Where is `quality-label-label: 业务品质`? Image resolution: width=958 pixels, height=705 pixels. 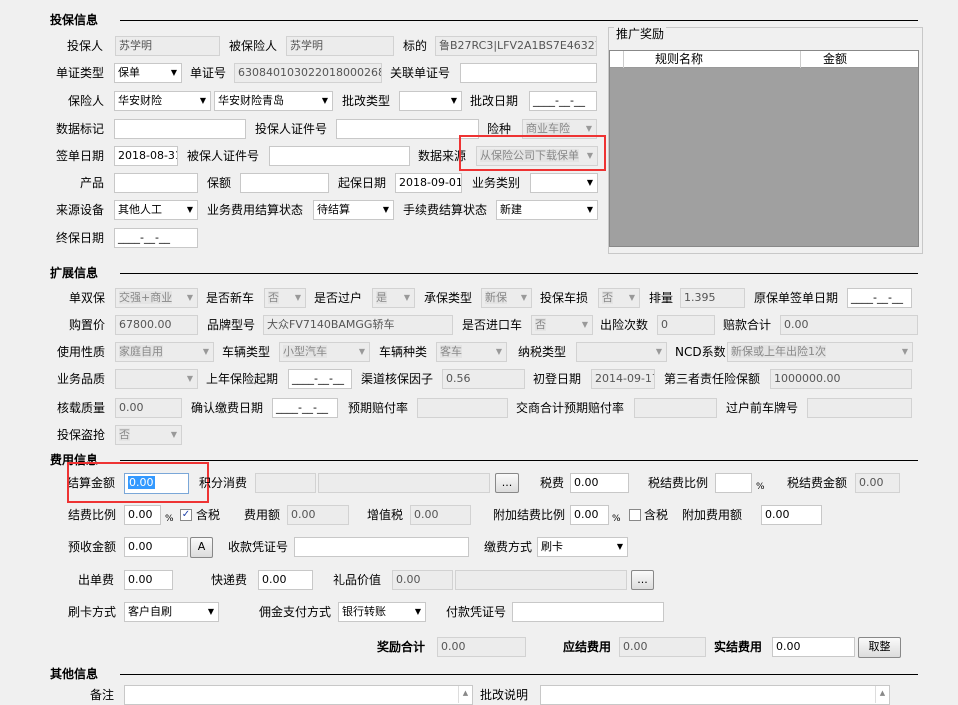 quality-label-label: 业务品质 is located at coordinates (81, 379).